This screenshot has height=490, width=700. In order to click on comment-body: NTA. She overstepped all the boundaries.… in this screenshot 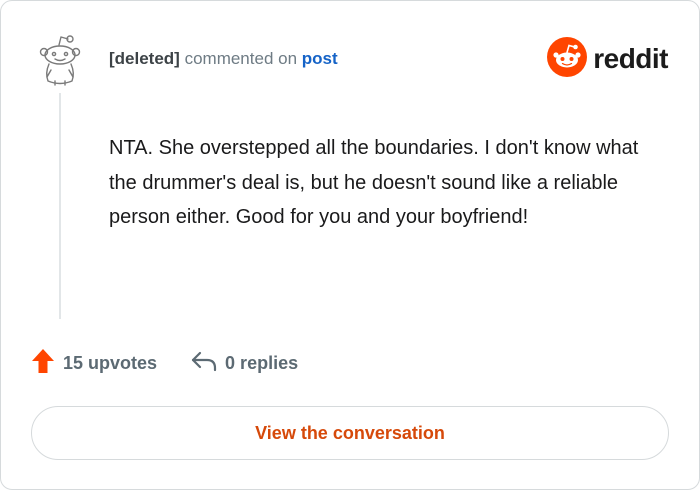, I will do `click(374, 182)`.